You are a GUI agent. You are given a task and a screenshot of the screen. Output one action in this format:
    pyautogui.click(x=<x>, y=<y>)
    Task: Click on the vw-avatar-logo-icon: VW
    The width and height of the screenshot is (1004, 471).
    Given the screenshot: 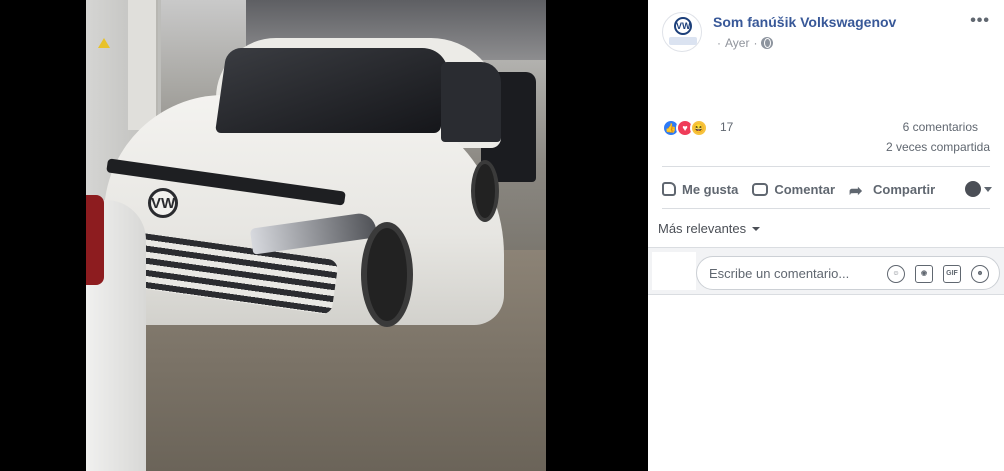 What is the action you would take?
    pyautogui.click(x=683, y=26)
    